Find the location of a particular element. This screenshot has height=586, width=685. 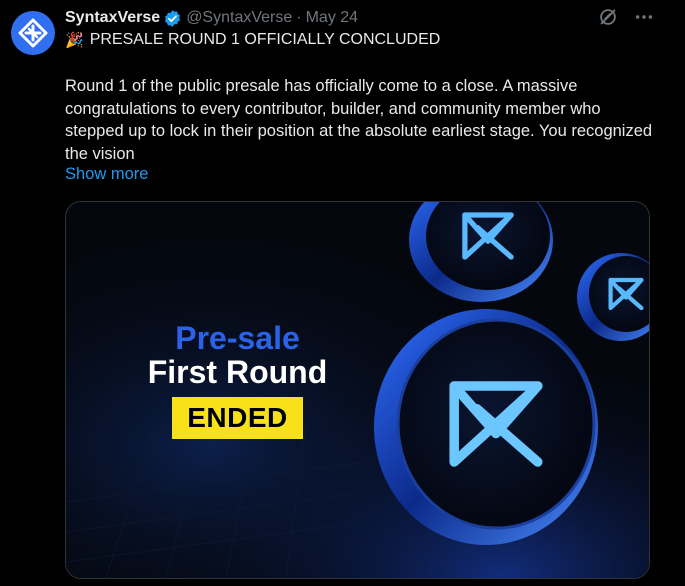

header-actions is located at coordinates (626, 17).